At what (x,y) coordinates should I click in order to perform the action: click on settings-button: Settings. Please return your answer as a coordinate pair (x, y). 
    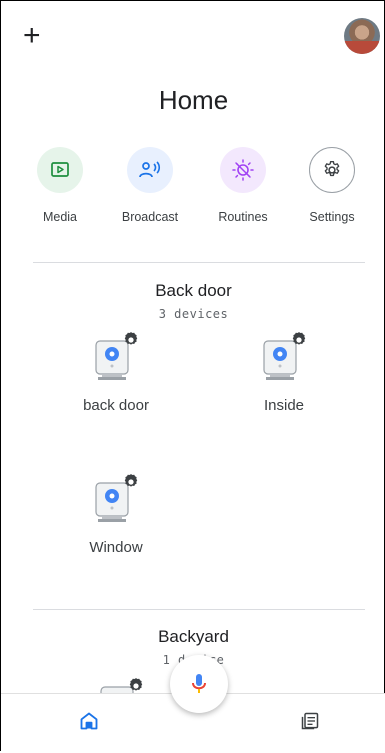
    Looking at the image, I should click on (332, 185).